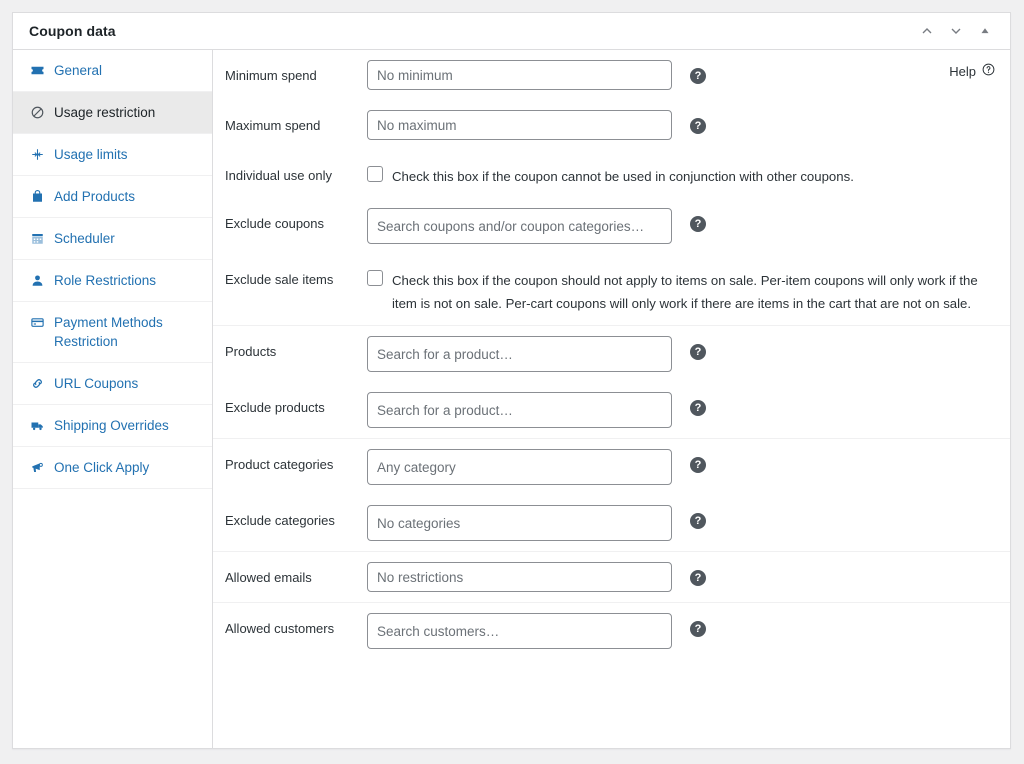  I want to click on allowed-emails-input, so click(519, 577).